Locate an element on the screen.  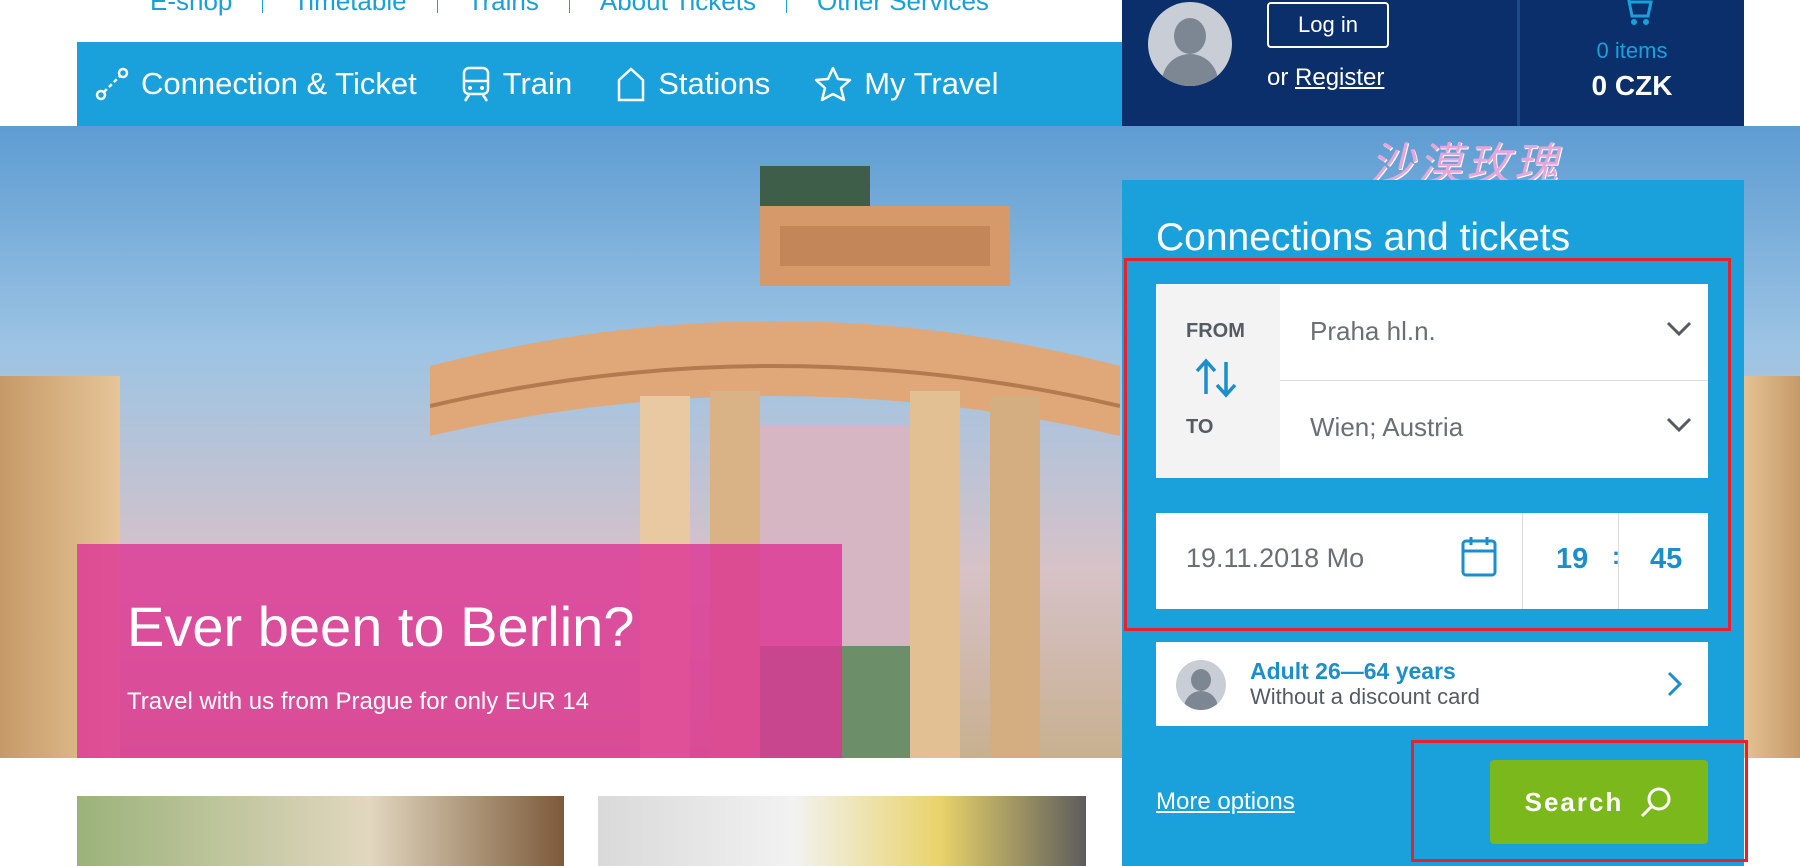
route-icon is located at coordinates (112, 84).